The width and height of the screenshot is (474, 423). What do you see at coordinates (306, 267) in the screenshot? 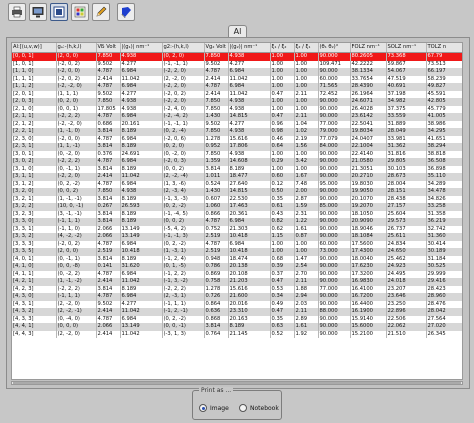
I see `table-cell: 2.54` at bounding box center [306, 267].